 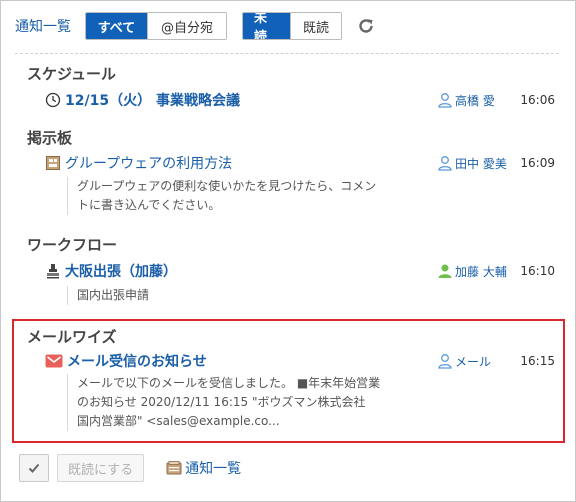 What do you see at coordinates (53, 163) in the screenshot?
I see `bulletin-board-icon` at bounding box center [53, 163].